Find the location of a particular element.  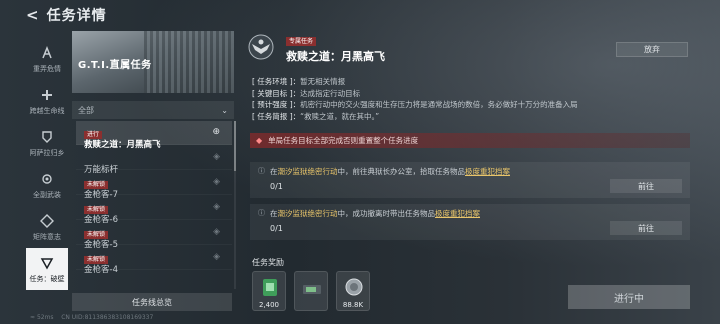

green-card-icon is located at coordinates (270, 287).